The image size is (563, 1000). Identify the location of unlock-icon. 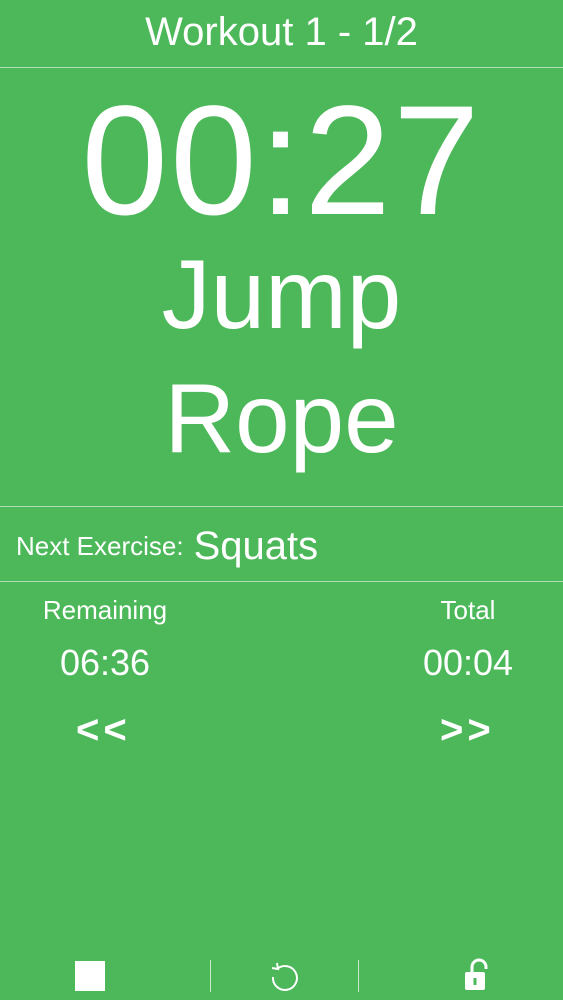
(476, 974).